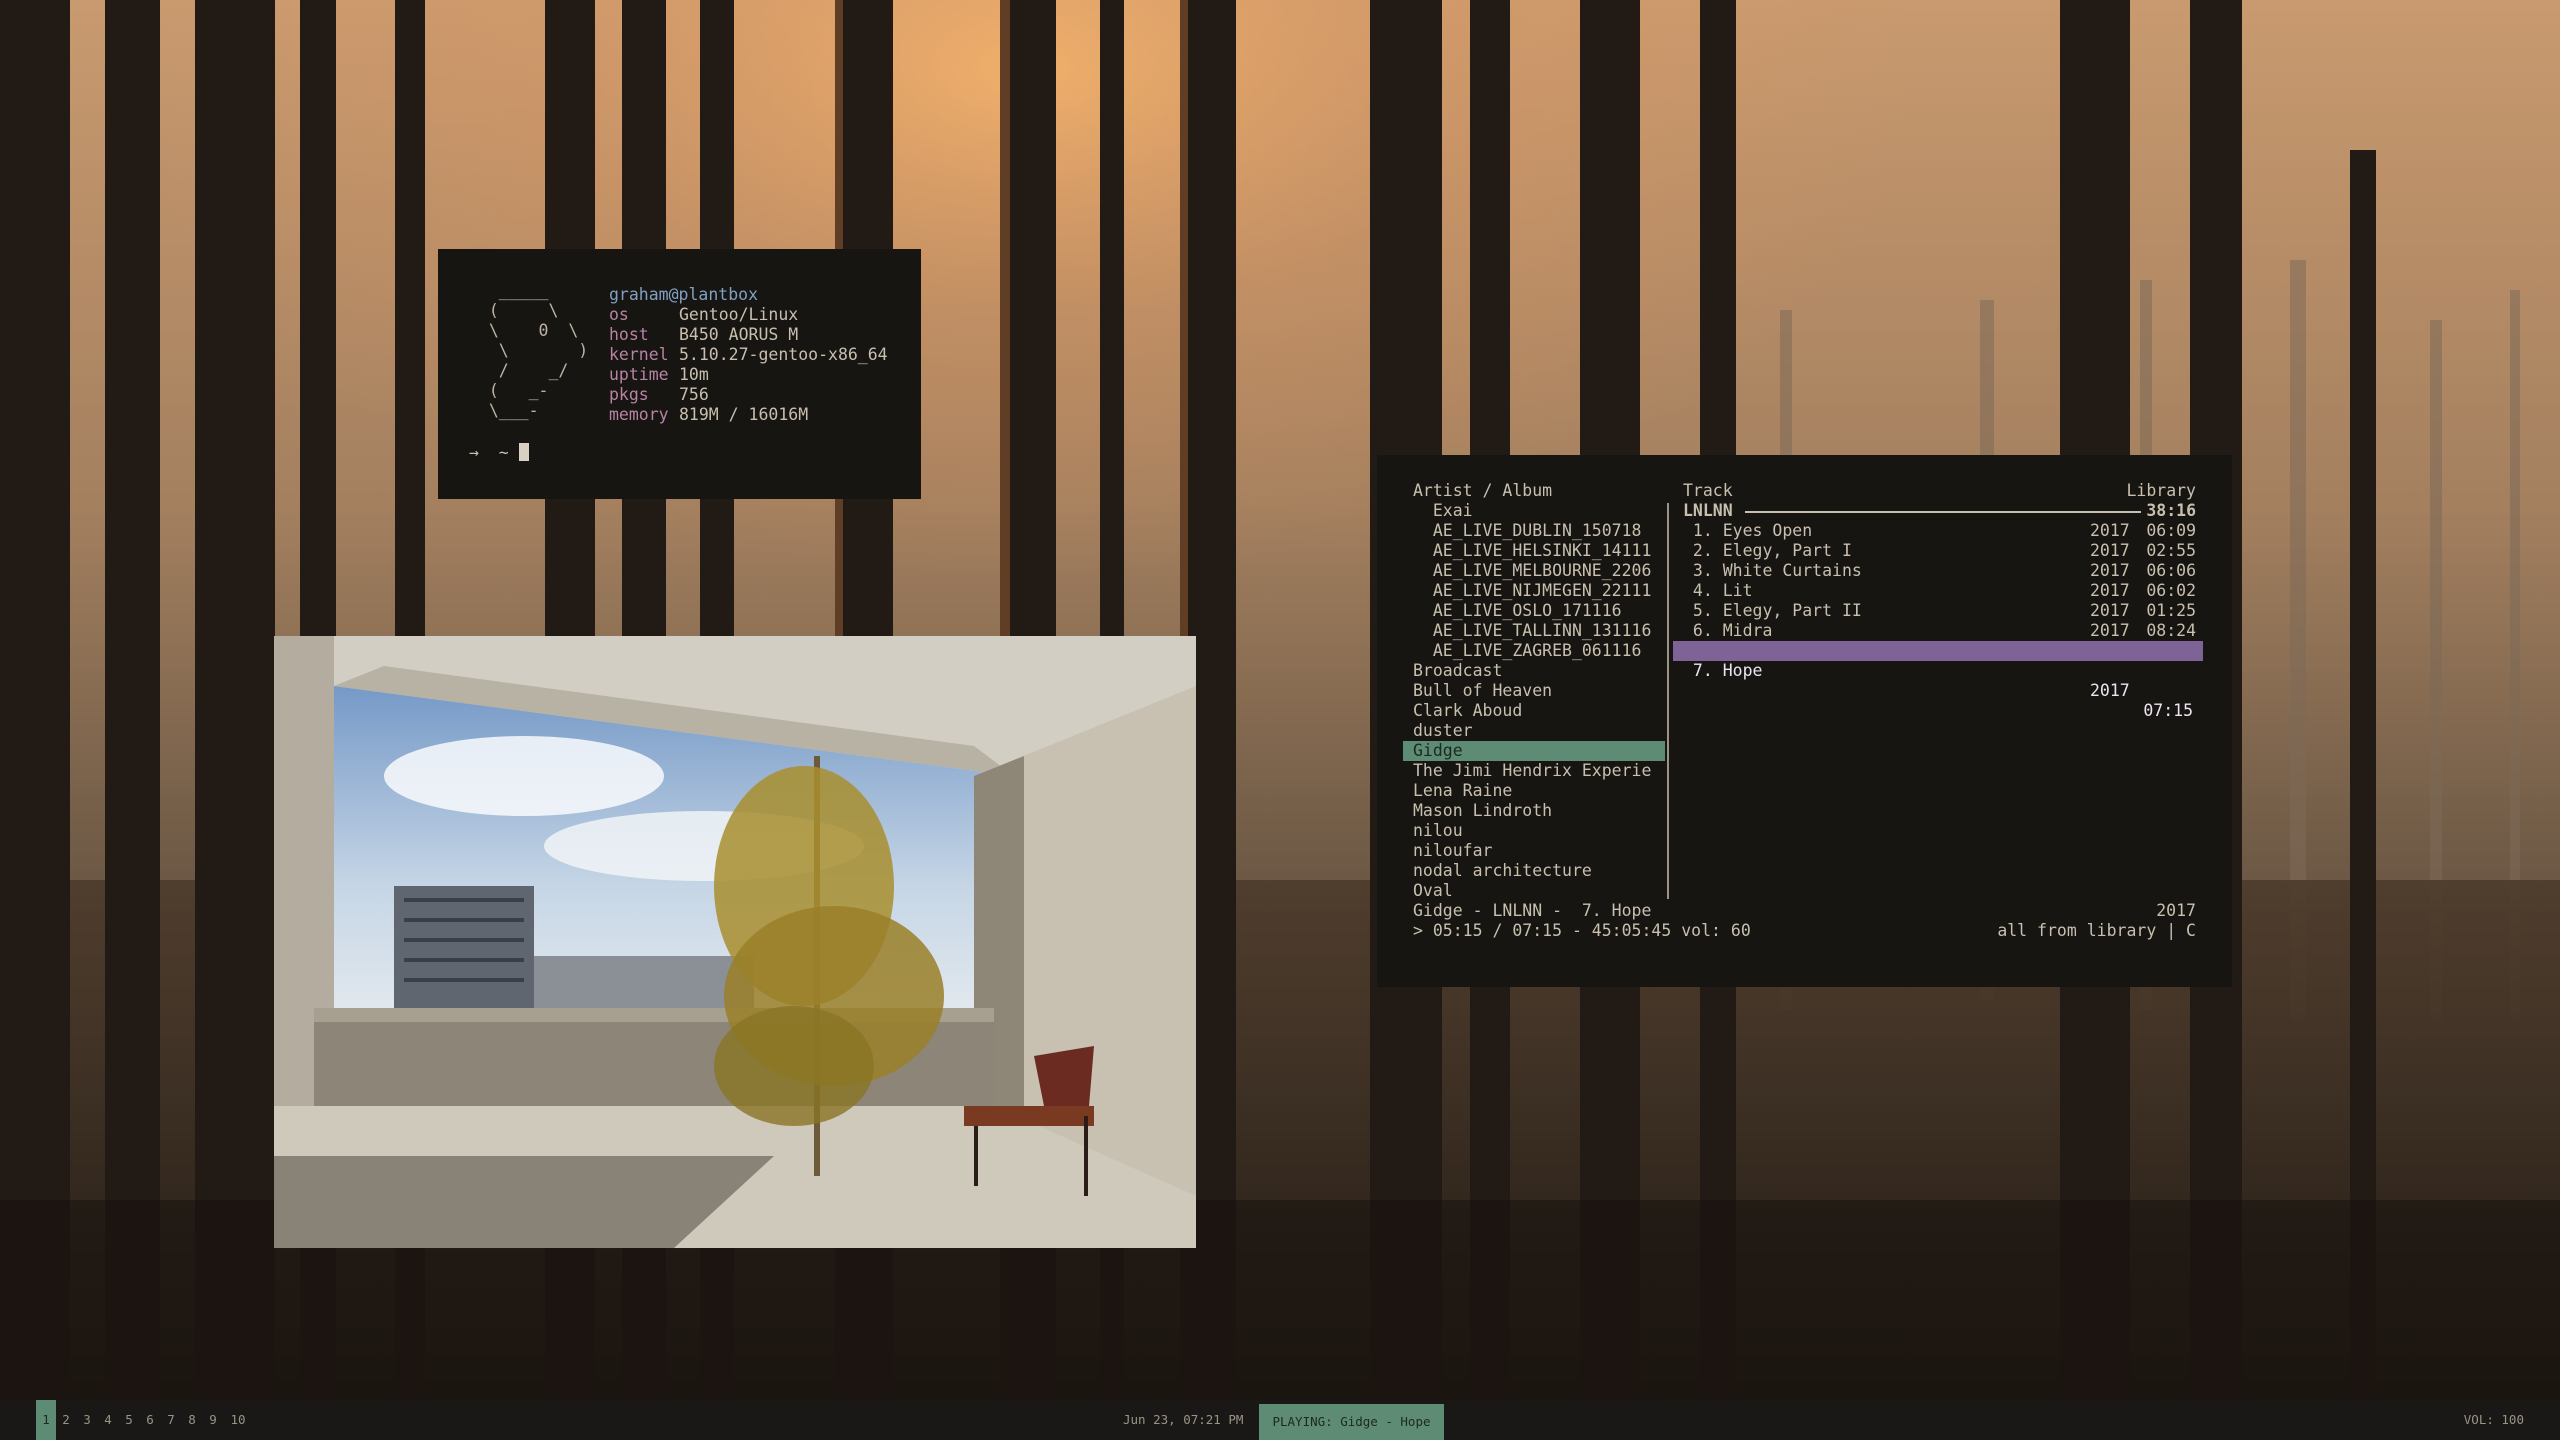 Image resolution: width=2560 pixels, height=1440 pixels. What do you see at coordinates (694, 394) in the screenshot?
I see `pkgs-value: 756` at bounding box center [694, 394].